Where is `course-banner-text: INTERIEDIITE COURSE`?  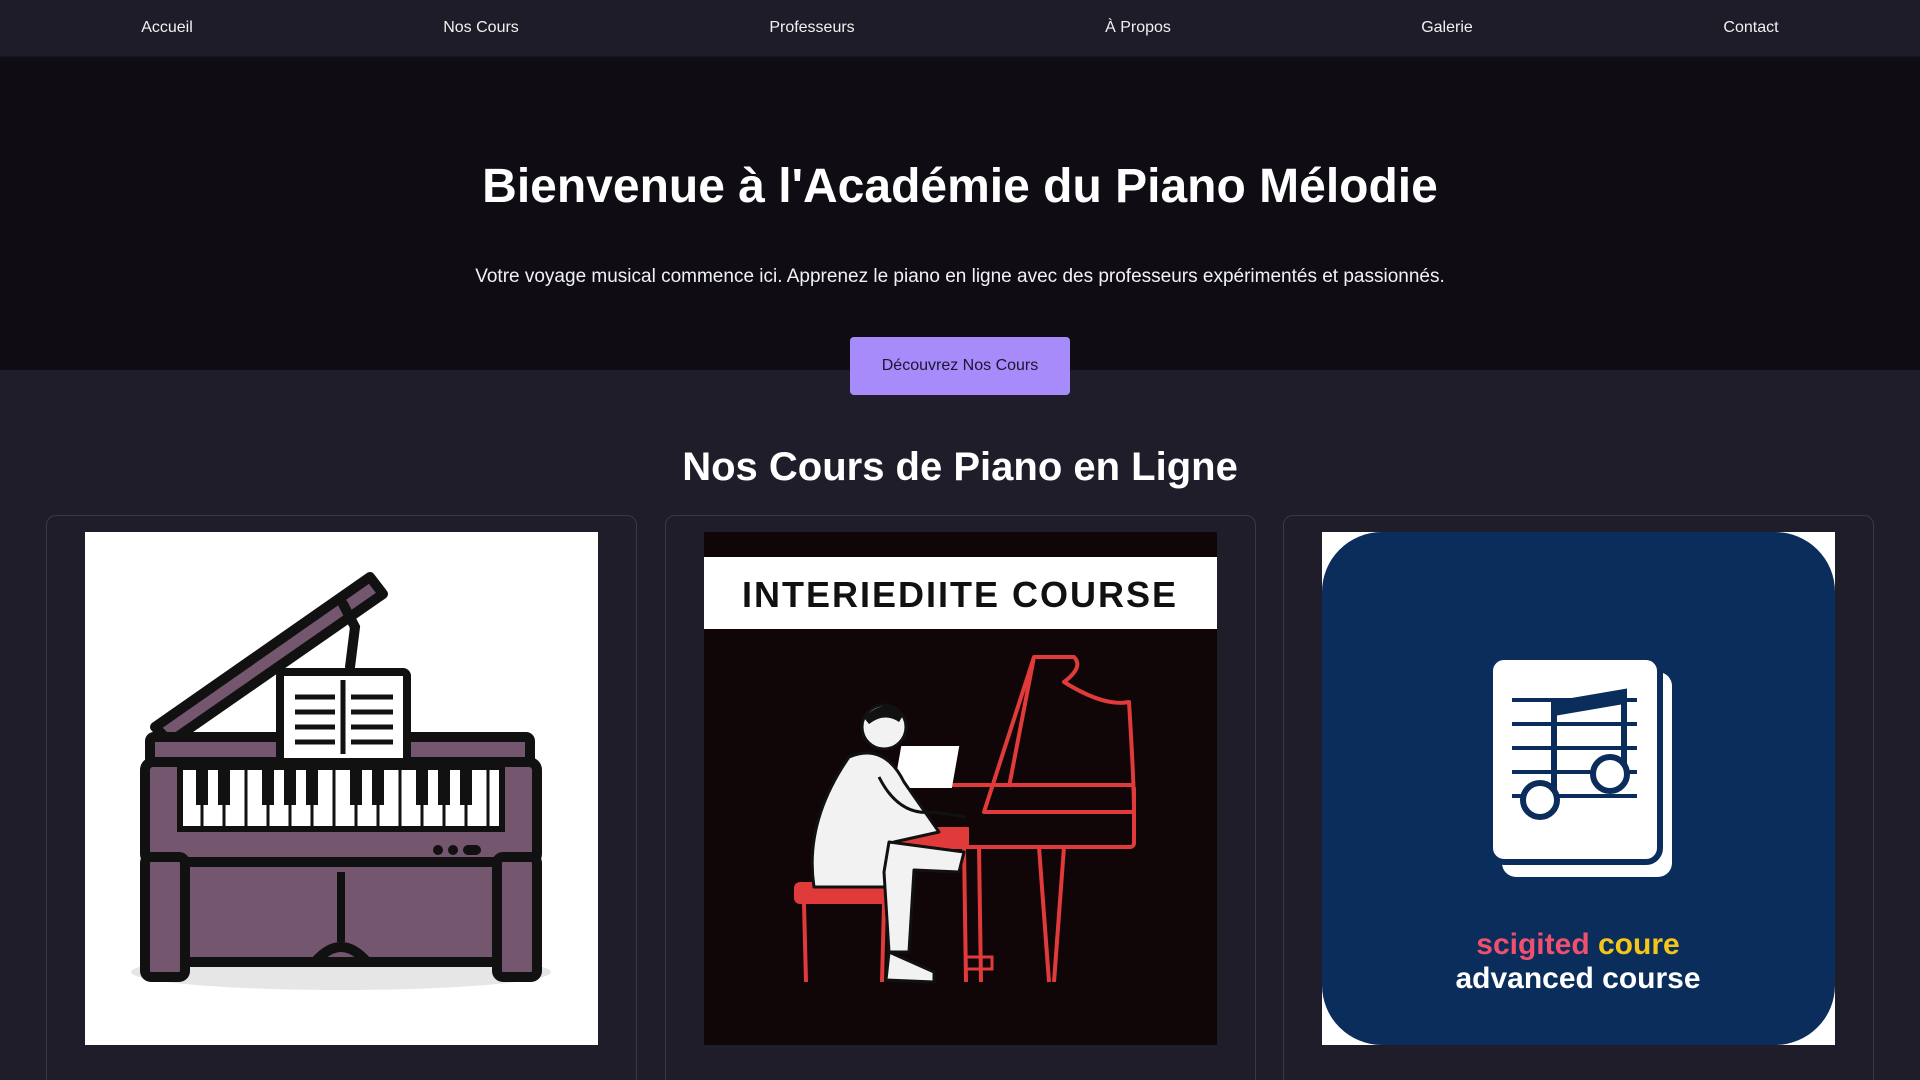
course-banner-text: INTERIEDIITE COURSE is located at coordinates (960, 594).